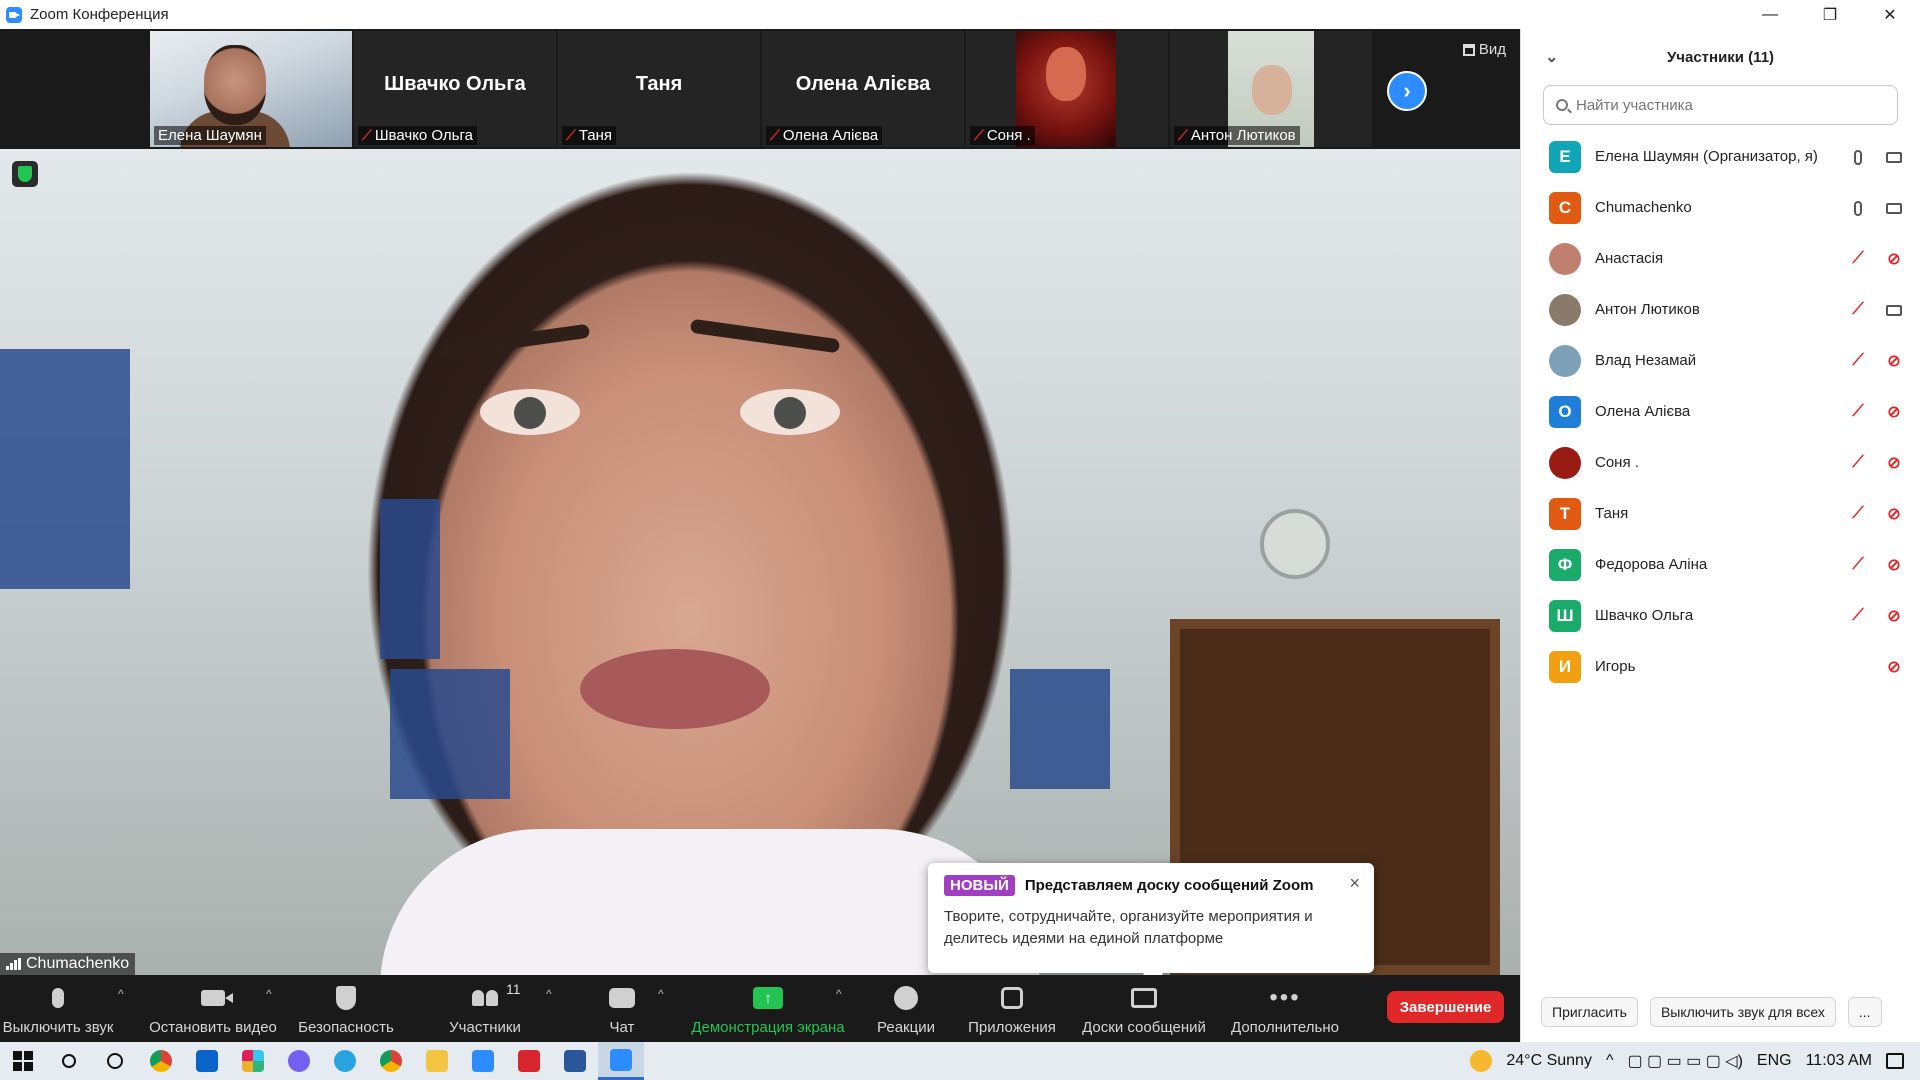 The height and width of the screenshot is (1080, 1920). I want to click on end-meeting-button: Завершение, so click(1445, 1007).